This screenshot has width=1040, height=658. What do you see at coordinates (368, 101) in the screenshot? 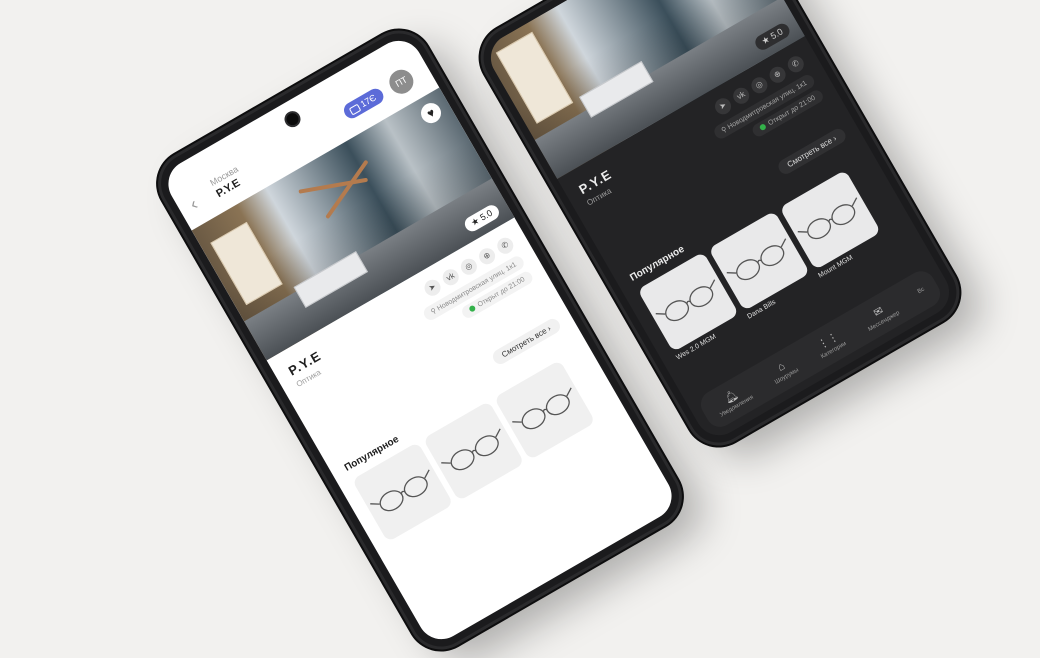
I see `points-value: 17Є` at bounding box center [368, 101].